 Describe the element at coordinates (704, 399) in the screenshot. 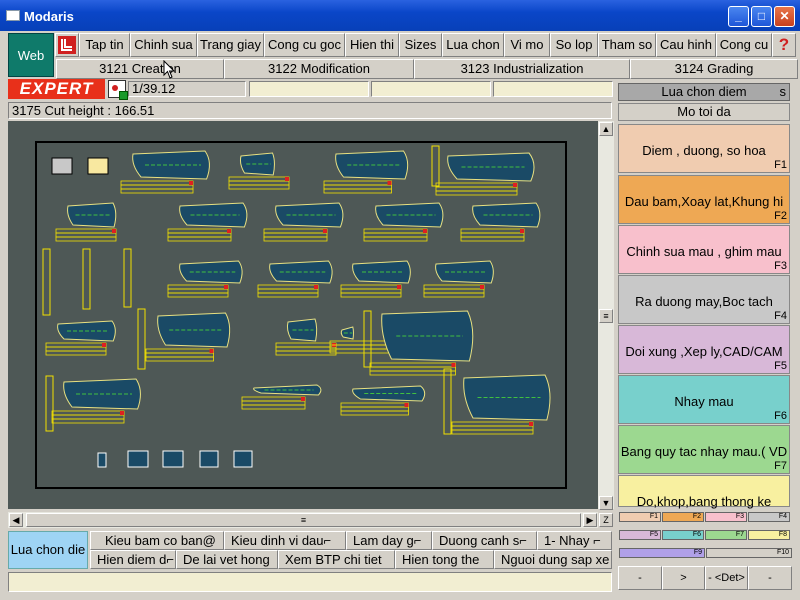

I see `fkey-button-f6: Nhay mau F6` at that location.